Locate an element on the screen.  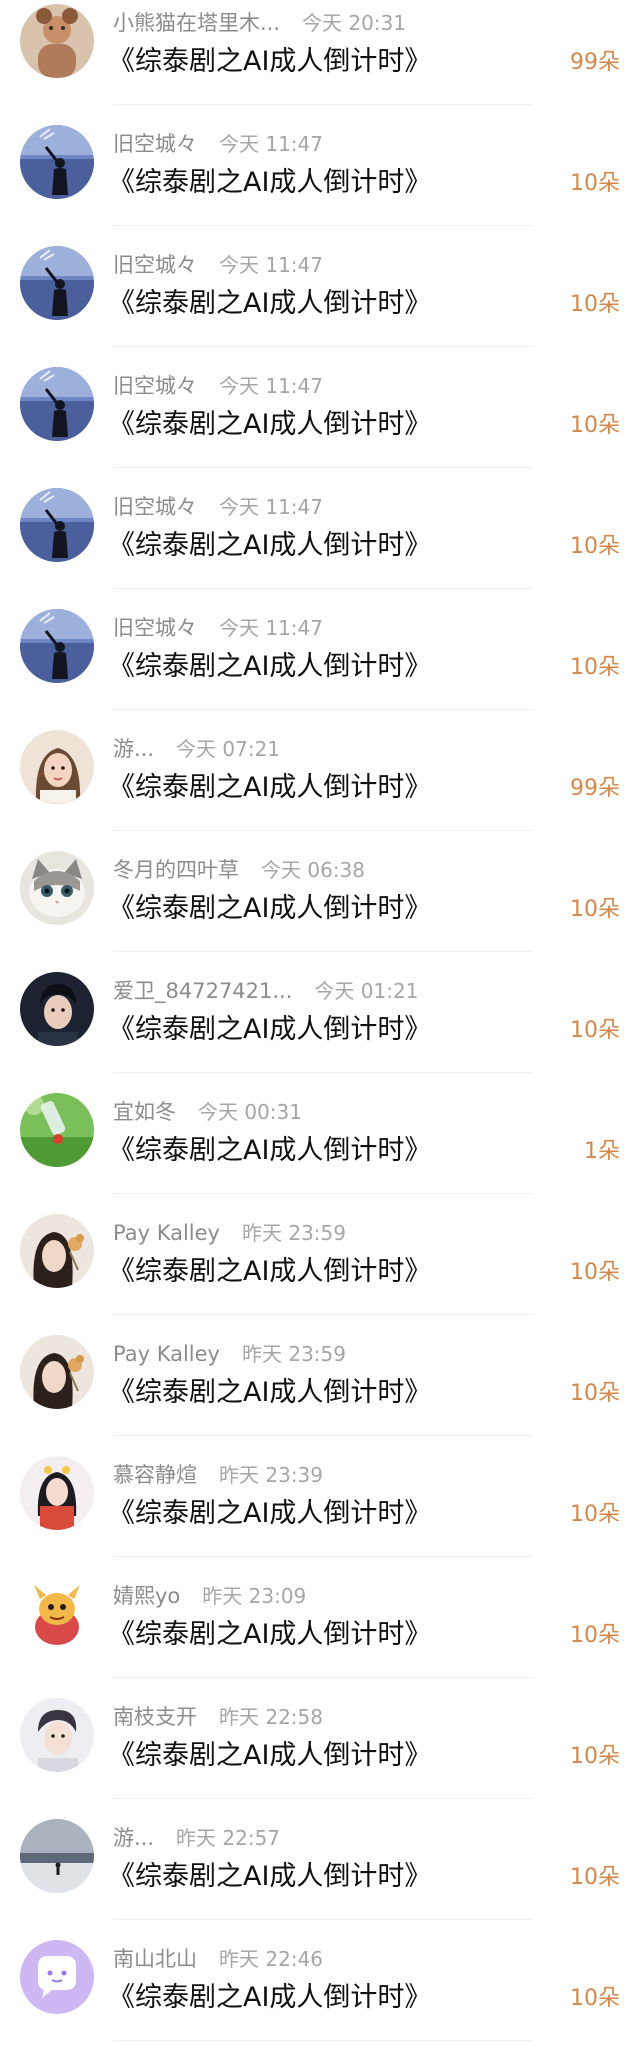
gift-record-row: 冬月的四叶草 今天 06:38 《综泰剧之AI成人倒计时》 10朵 is located at coordinates (320, 907).